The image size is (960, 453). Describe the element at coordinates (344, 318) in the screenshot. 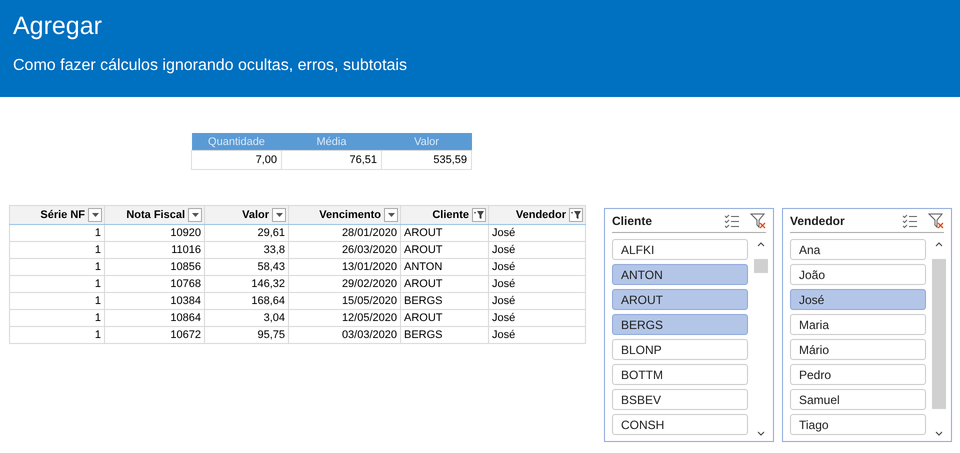

I see `table-cell: 12/05/2020` at that location.